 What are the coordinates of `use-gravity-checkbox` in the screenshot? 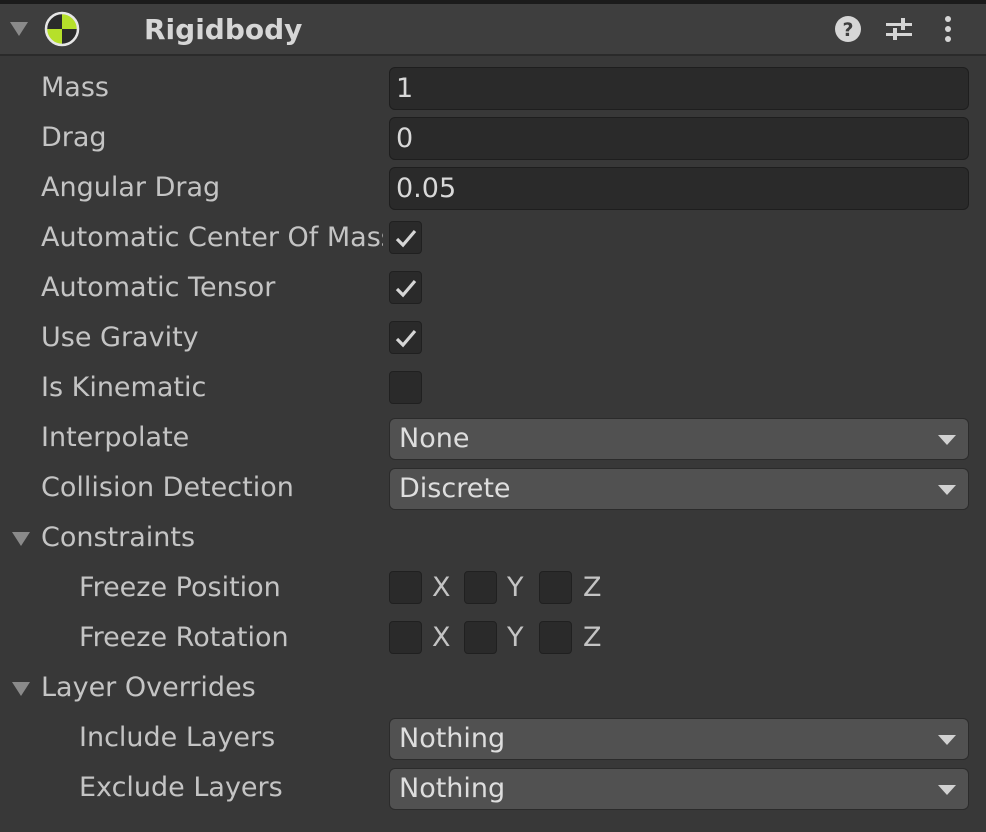 It's located at (405, 337).